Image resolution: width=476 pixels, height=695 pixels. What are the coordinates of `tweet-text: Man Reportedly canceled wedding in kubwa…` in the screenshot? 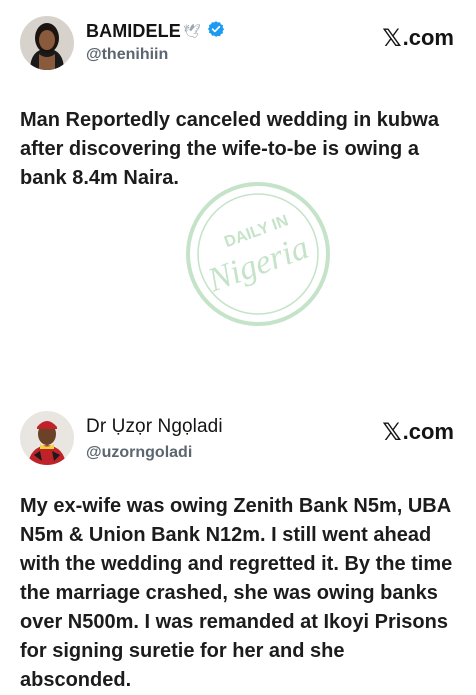 It's located at (229, 149).